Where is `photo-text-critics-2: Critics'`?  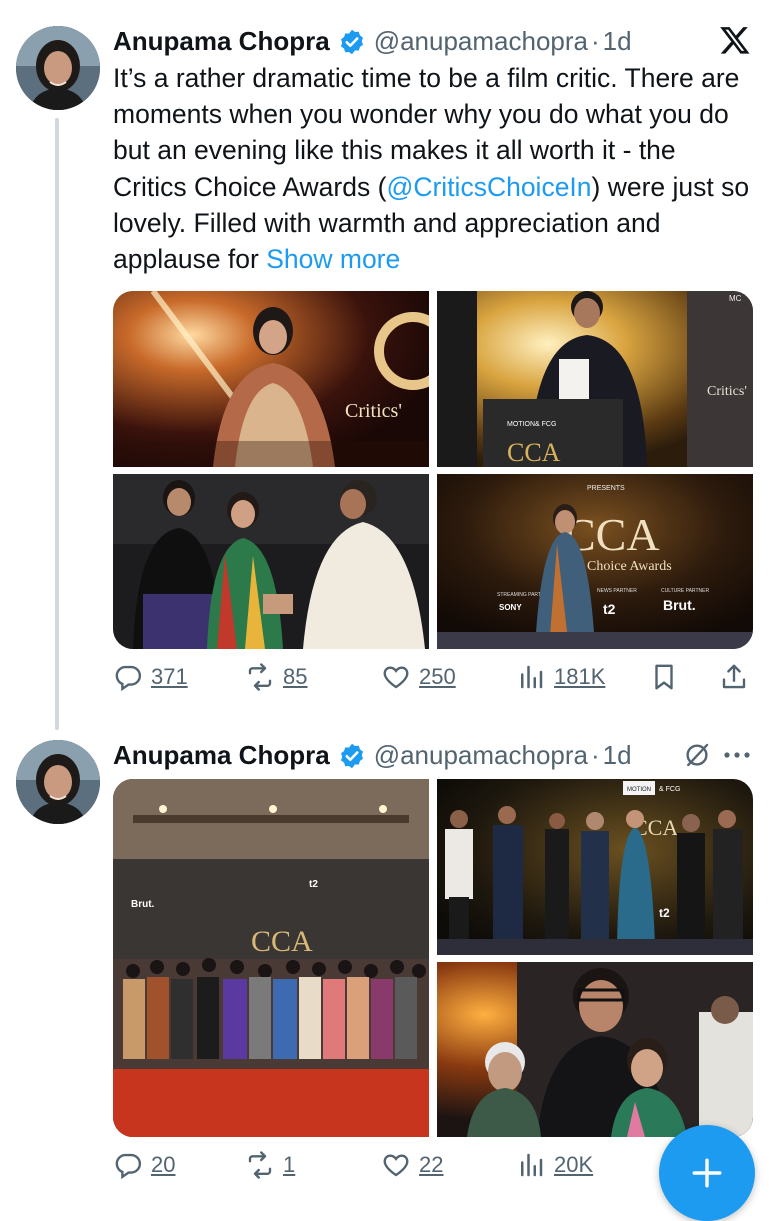
photo-text-critics-2: Critics' is located at coordinates (727, 391).